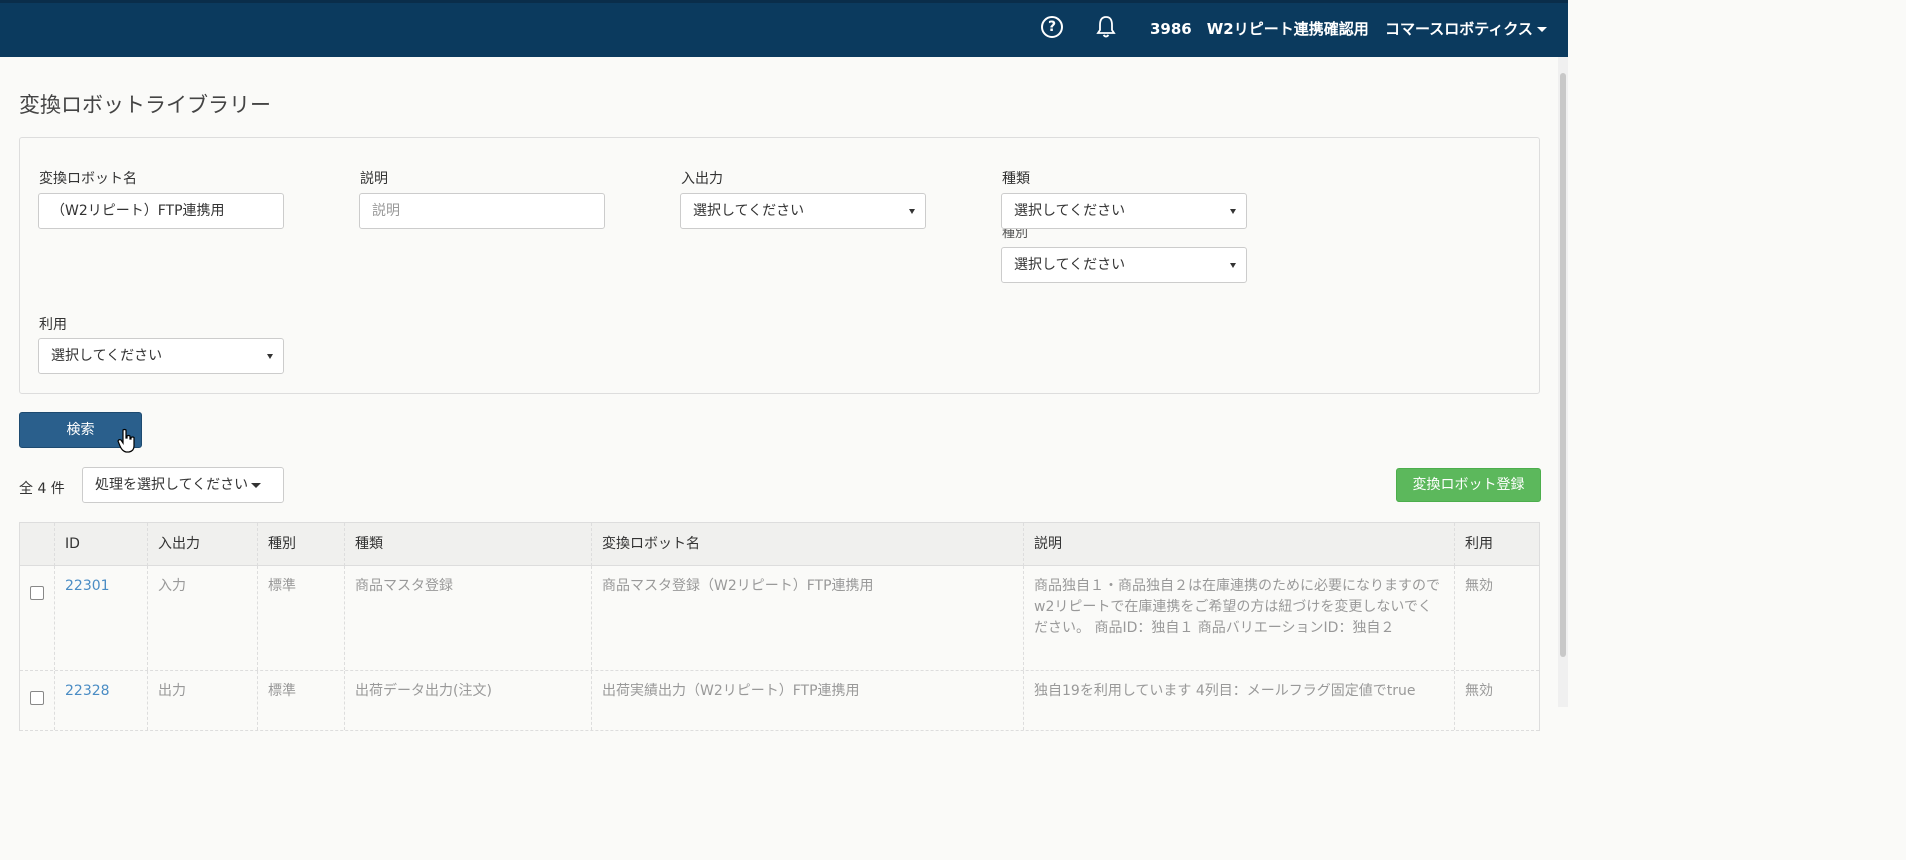 Image resolution: width=1906 pixels, height=860 pixels. Describe the element at coordinates (87, 586) in the screenshot. I see `row-id-link: 22301` at that location.